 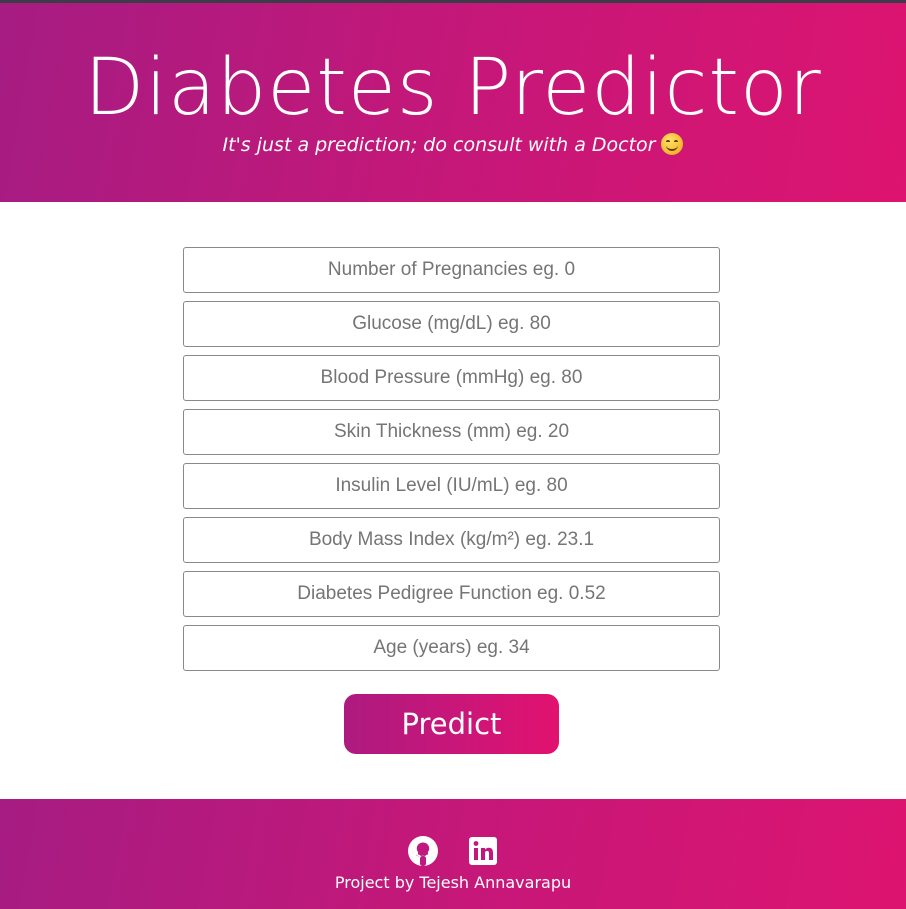 I want to click on bmi-input, so click(x=451, y=540).